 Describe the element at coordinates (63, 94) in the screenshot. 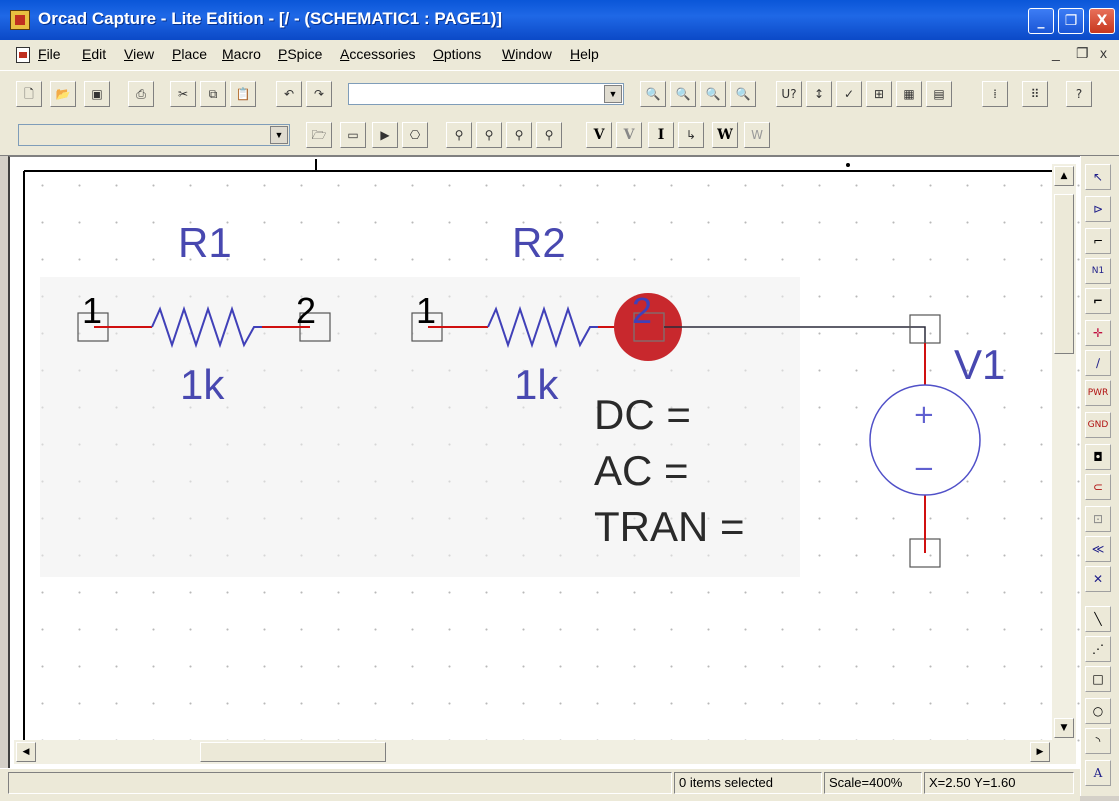

I see `open-folder-icon: 📂` at that location.